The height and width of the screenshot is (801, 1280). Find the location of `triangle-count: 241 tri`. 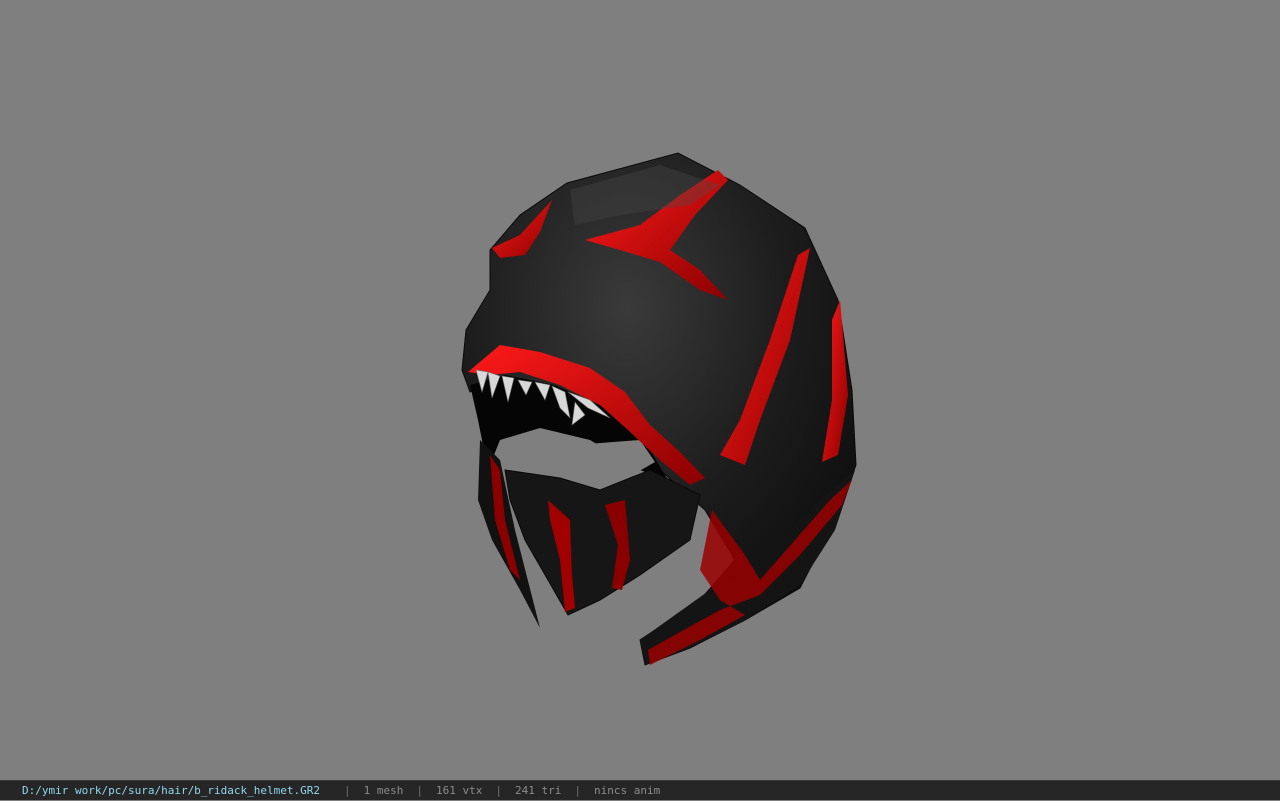

triangle-count: 241 tri is located at coordinates (538, 790).